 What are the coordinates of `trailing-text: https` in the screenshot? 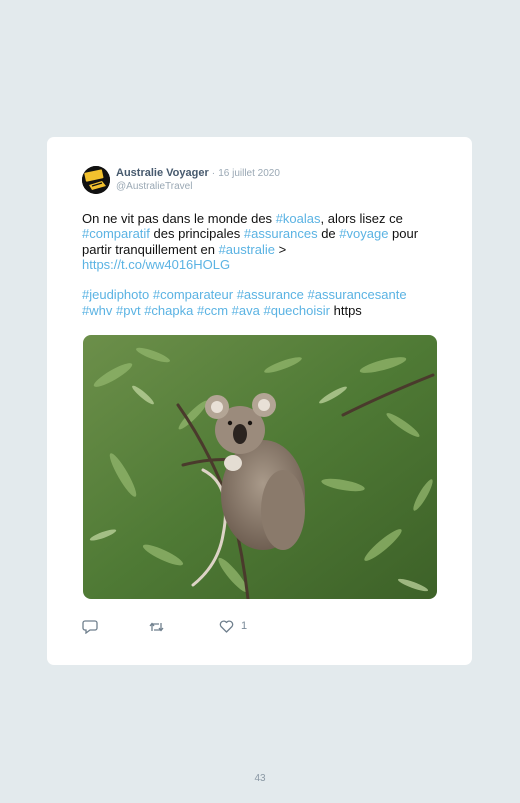 It's located at (347, 310).